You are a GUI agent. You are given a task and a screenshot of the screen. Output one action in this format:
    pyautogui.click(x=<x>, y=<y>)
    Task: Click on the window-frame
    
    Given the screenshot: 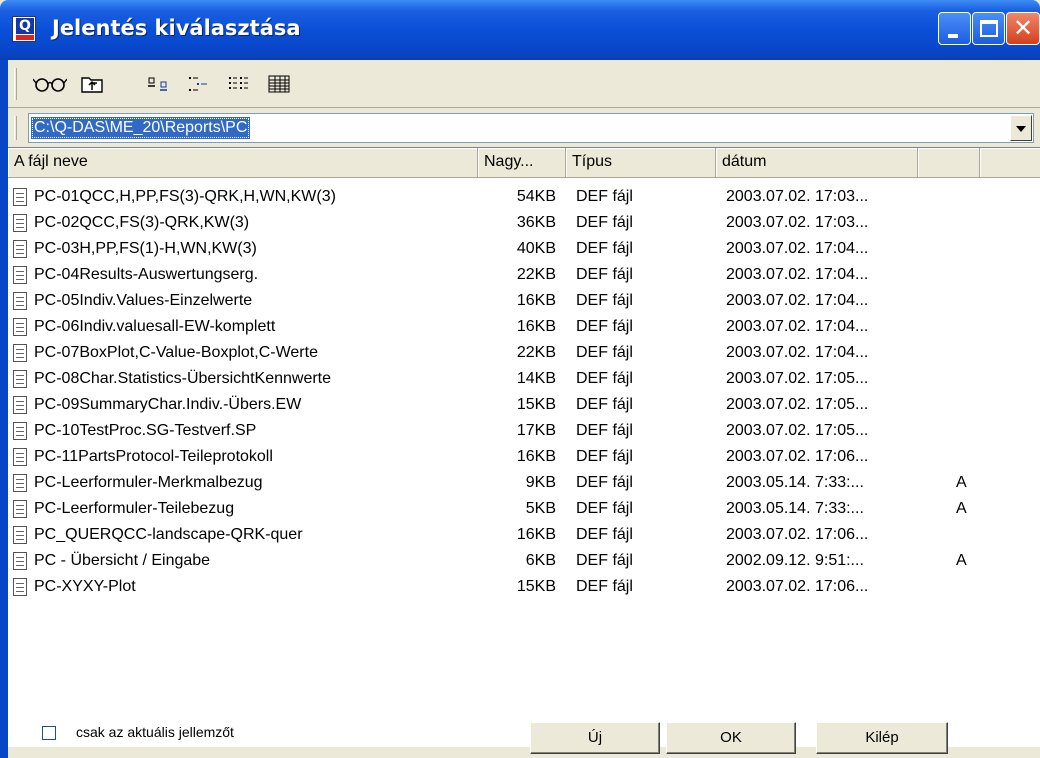 What is the action you would take?
    pyautogui.click(x=4, y=409)
    